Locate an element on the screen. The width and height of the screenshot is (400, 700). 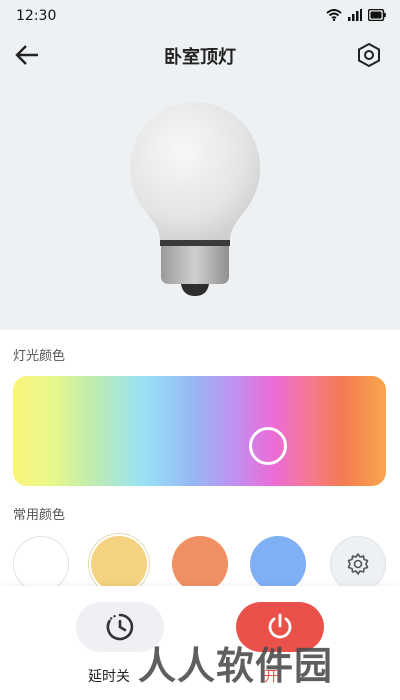
swatch-white is located at coordinates (41, 564).